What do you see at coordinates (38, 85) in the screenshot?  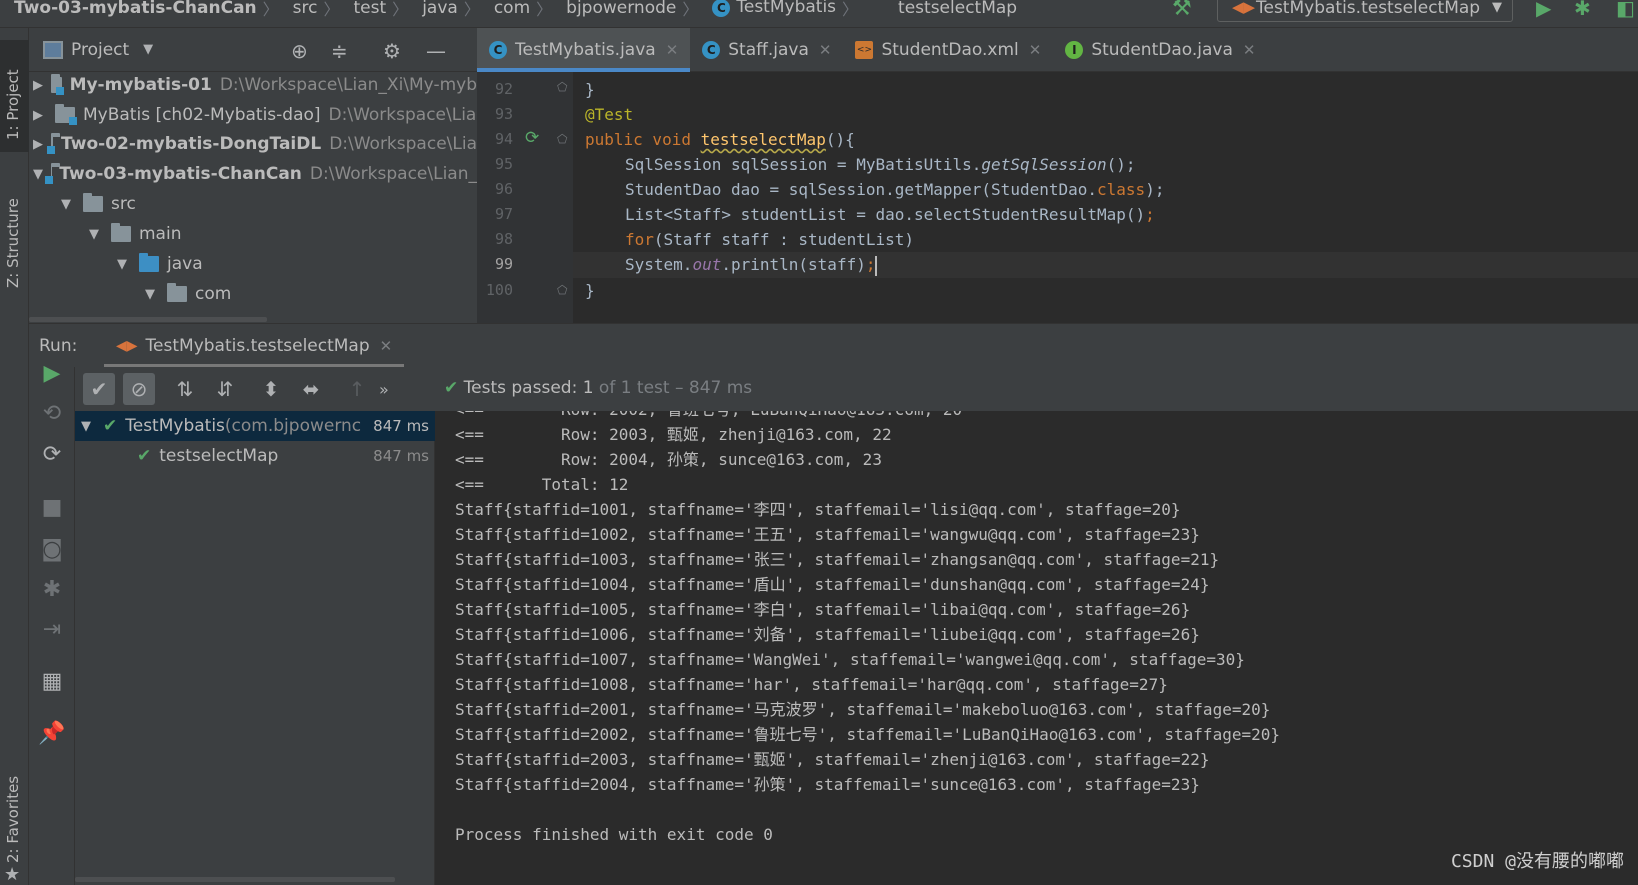 I see `chevron-right-icon: ▶` at bounding box center [38, 85].